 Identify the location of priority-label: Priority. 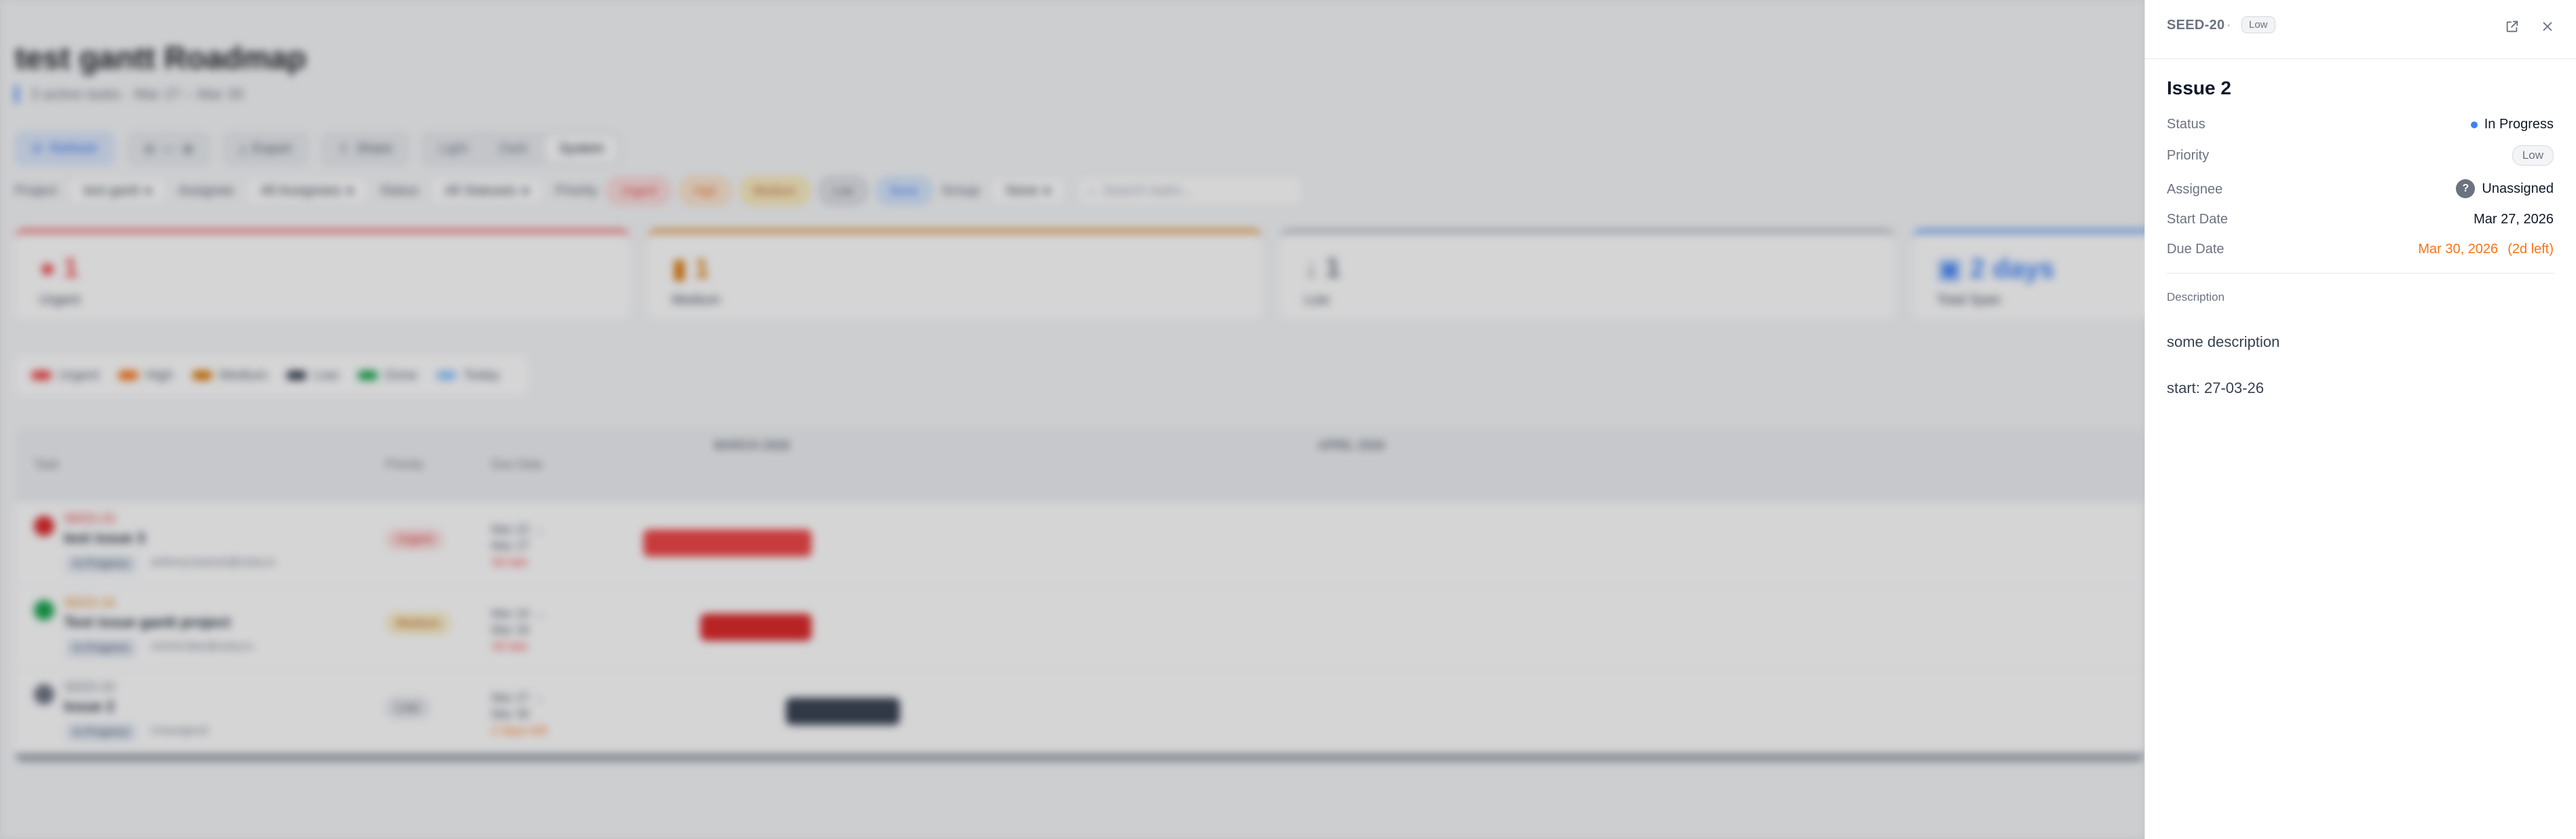
(2189, 155).